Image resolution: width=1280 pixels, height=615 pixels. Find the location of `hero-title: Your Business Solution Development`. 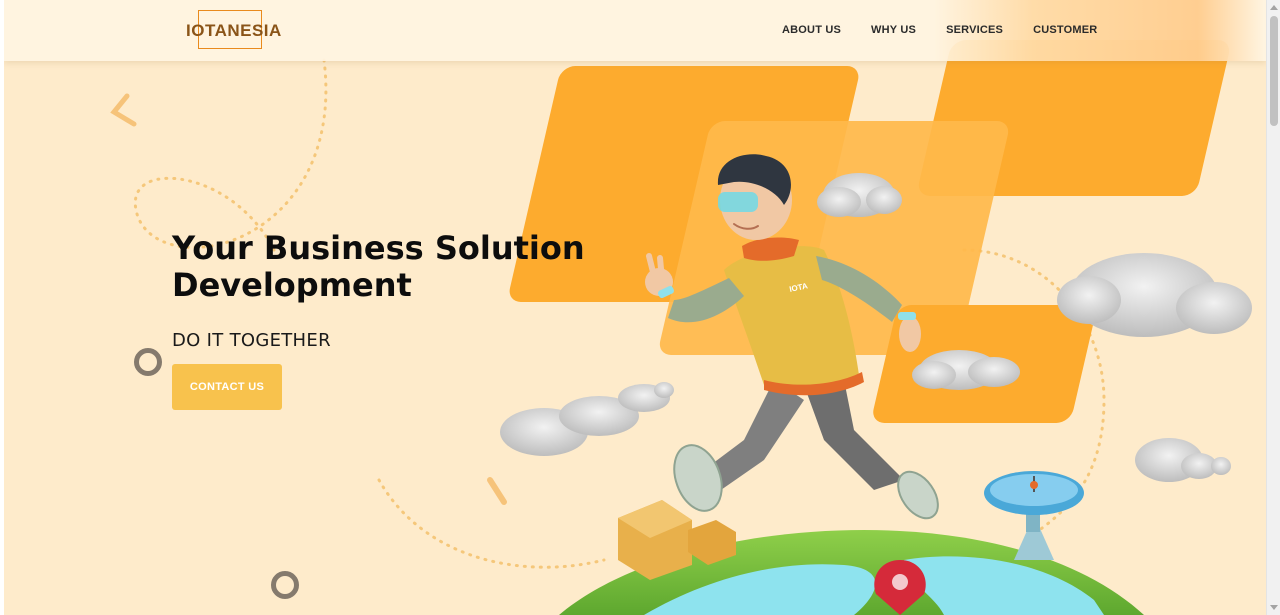

hero-title: Your Business Solution Development is located at coordinates (387, 267).